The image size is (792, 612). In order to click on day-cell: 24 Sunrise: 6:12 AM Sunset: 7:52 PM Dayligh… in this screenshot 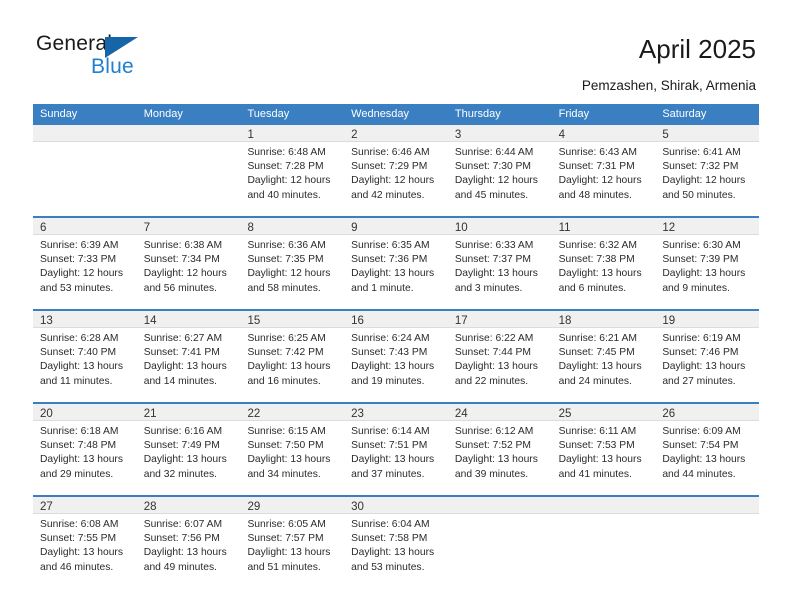, I will do `click(499, 449)`.